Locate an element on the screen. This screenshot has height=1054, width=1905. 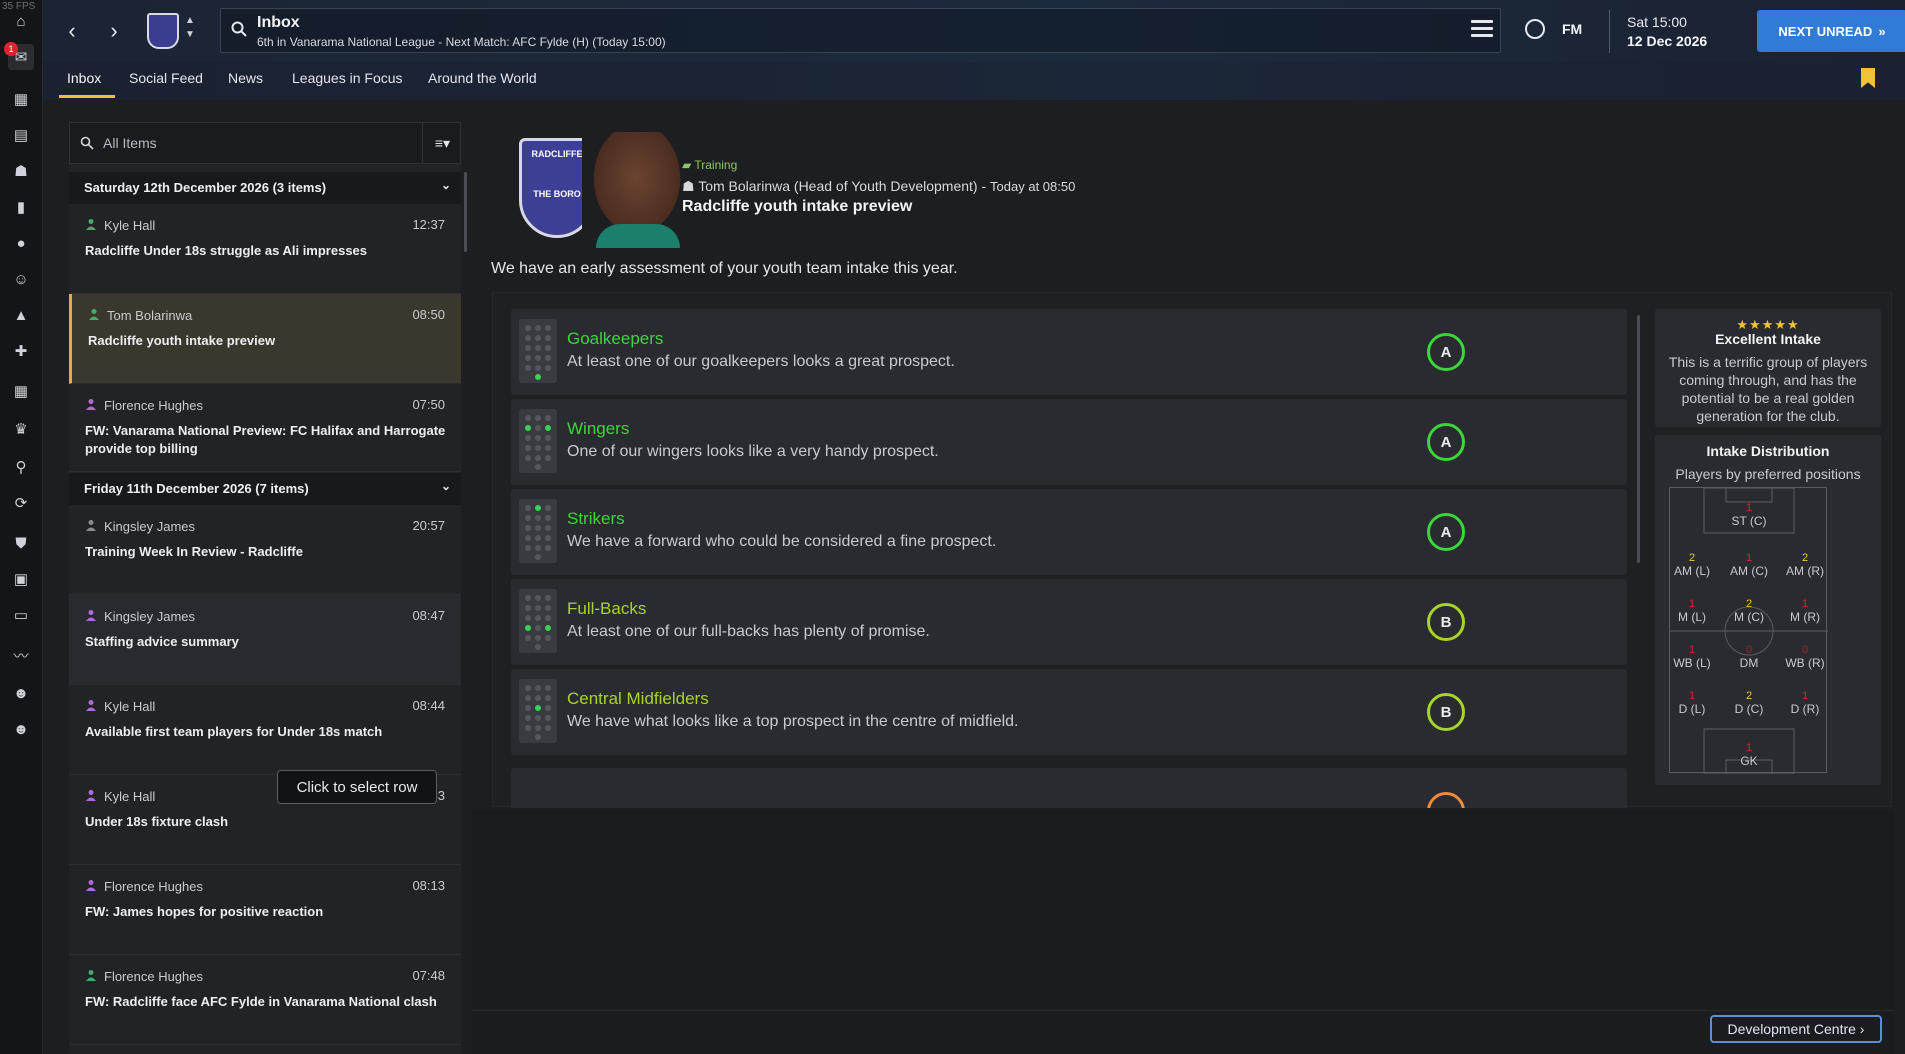
forward-button: › is located at coordinates (114, 31).